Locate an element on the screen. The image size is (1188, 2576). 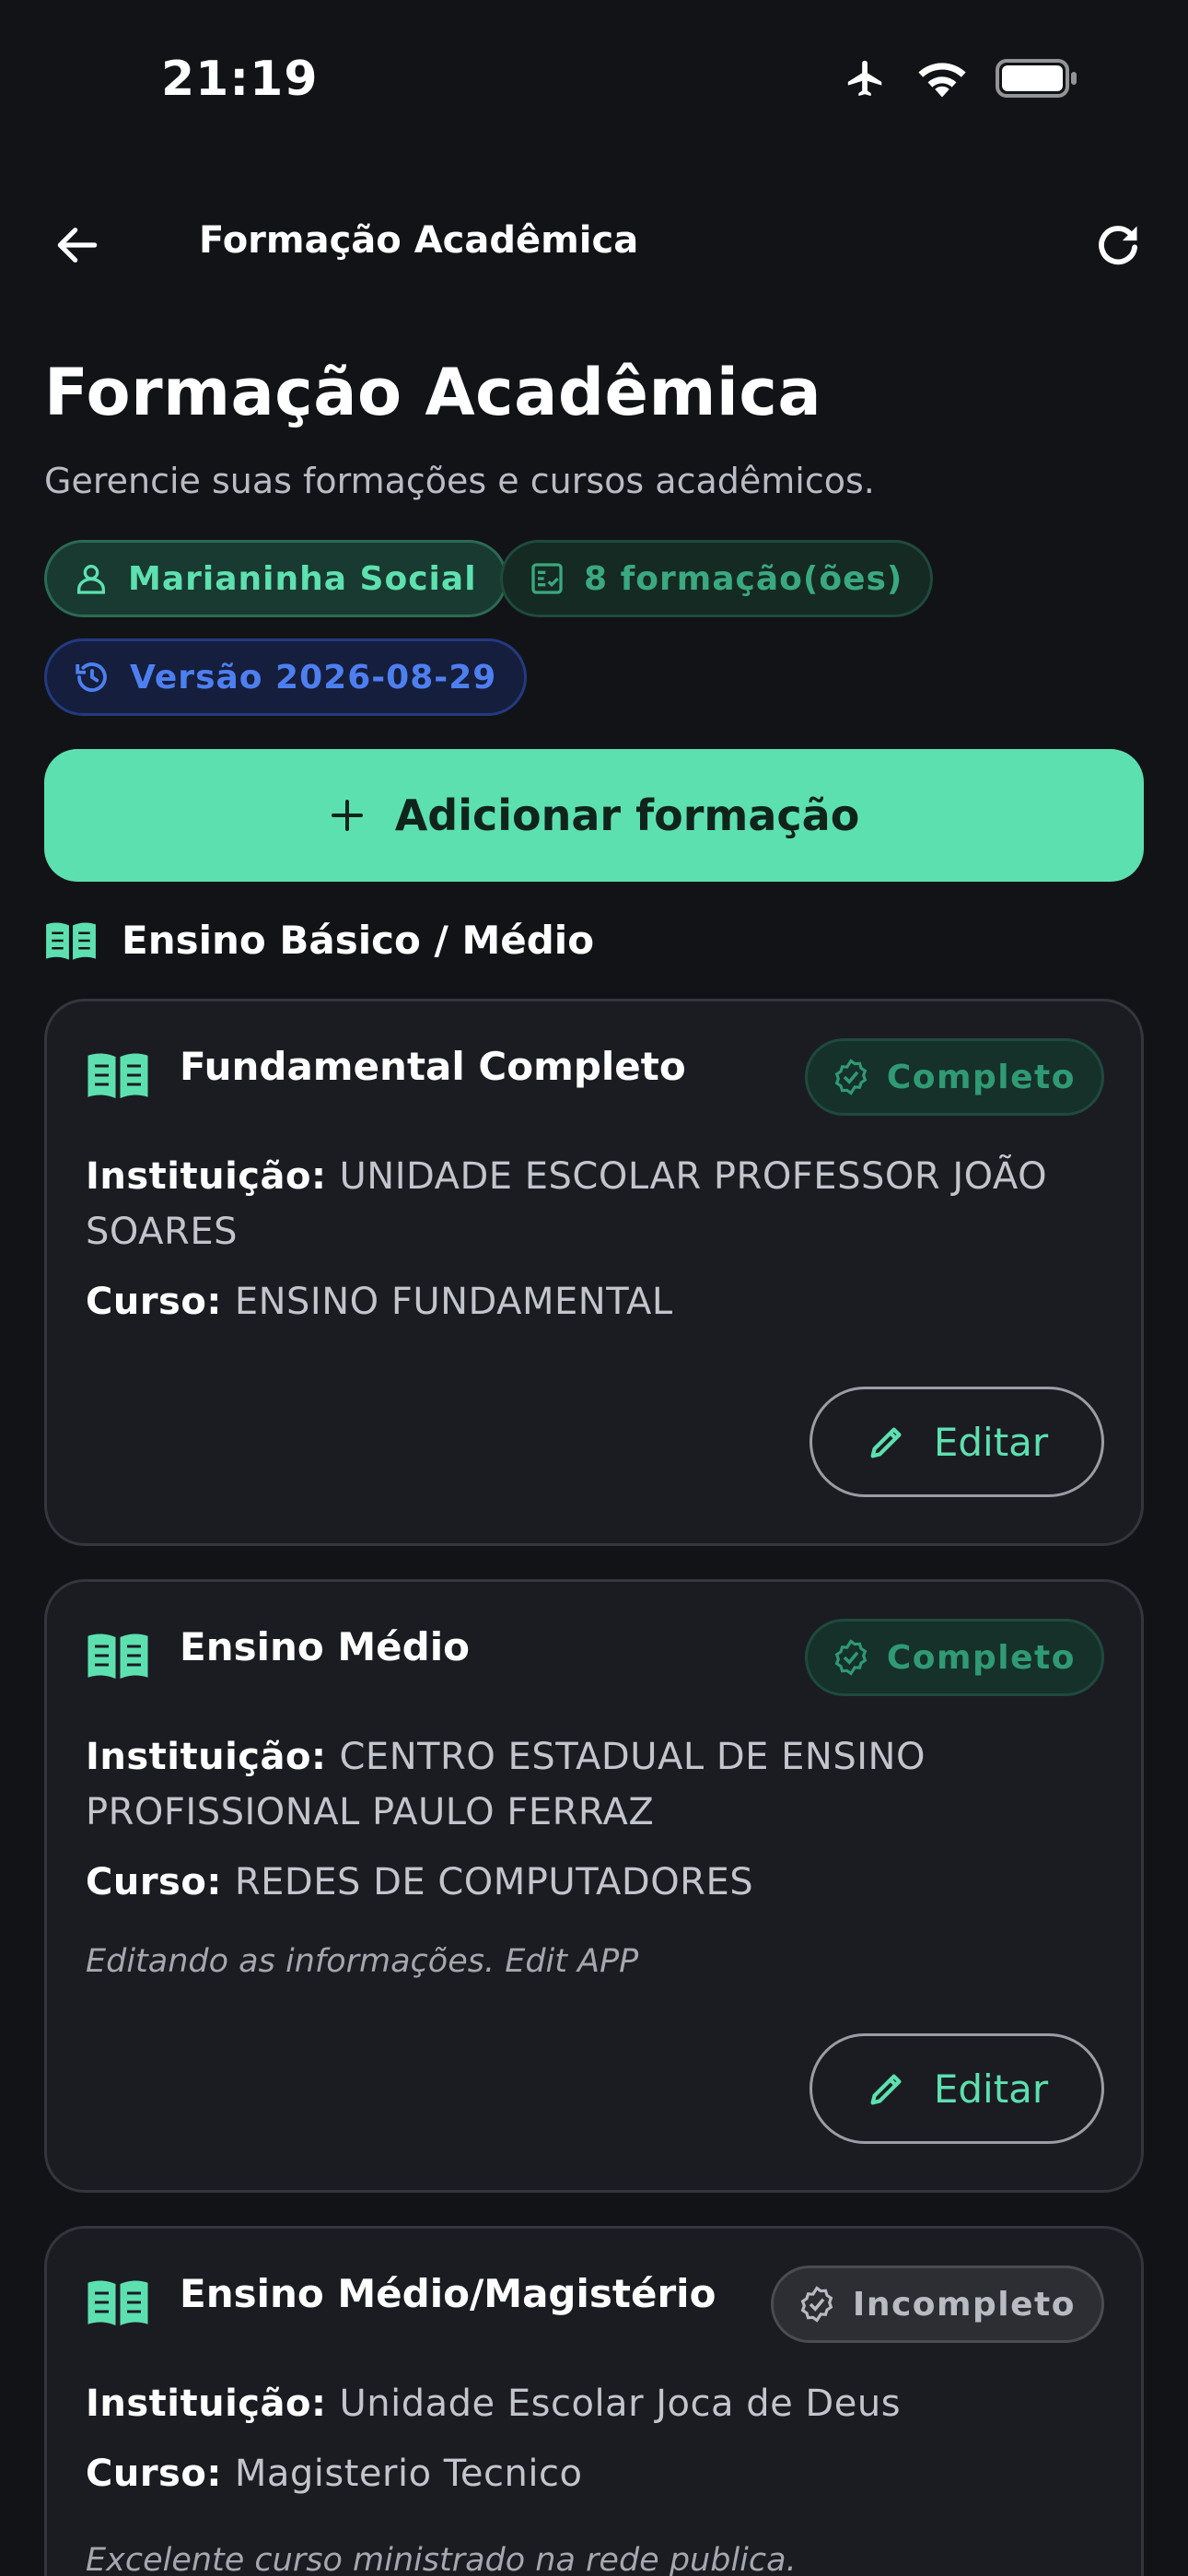
arrow-left-icon is located at coordinates (77, 245).